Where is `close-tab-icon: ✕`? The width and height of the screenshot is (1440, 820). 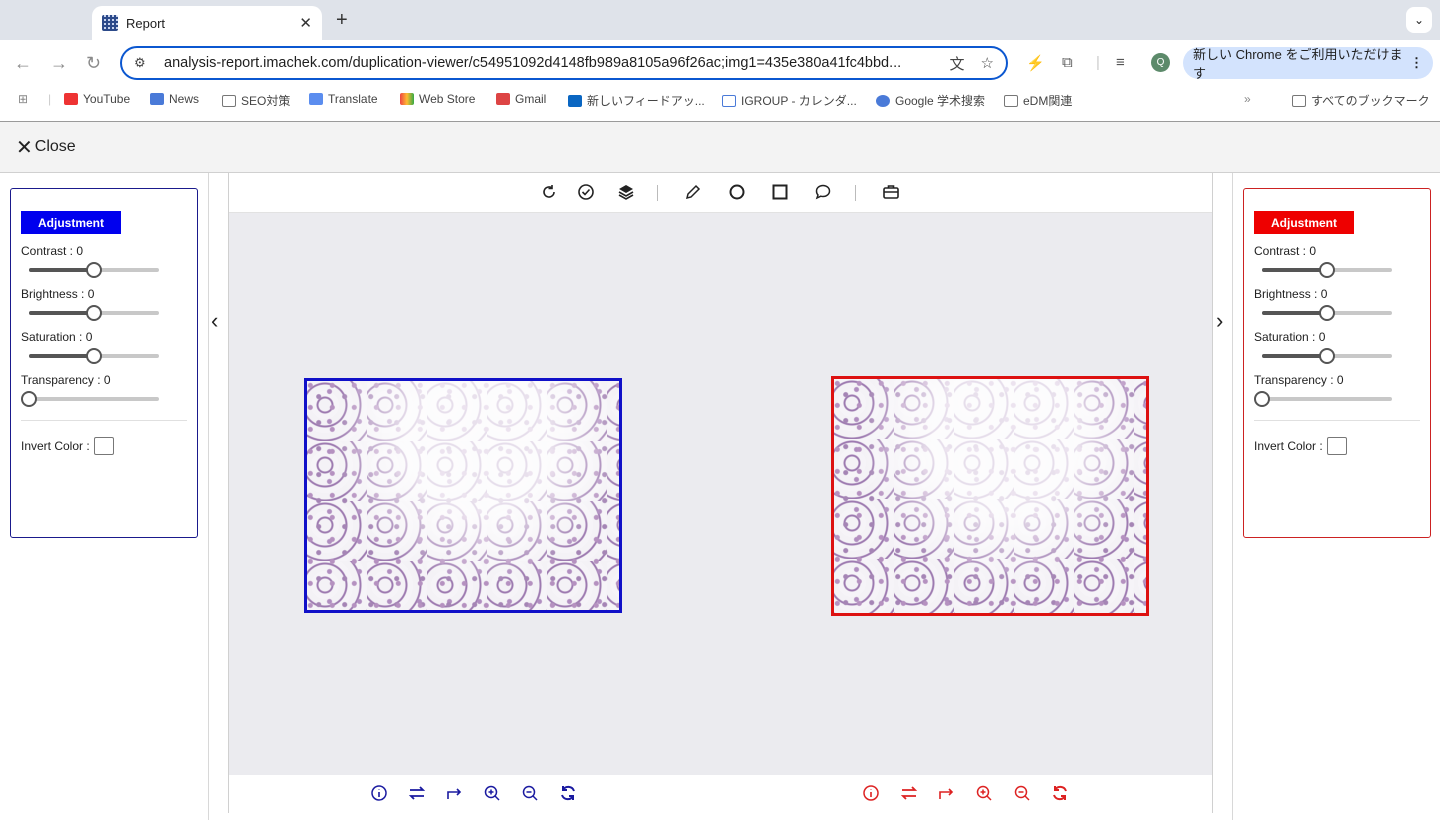
close-tab-icon: ✕ is located at coordinates (305, 23).